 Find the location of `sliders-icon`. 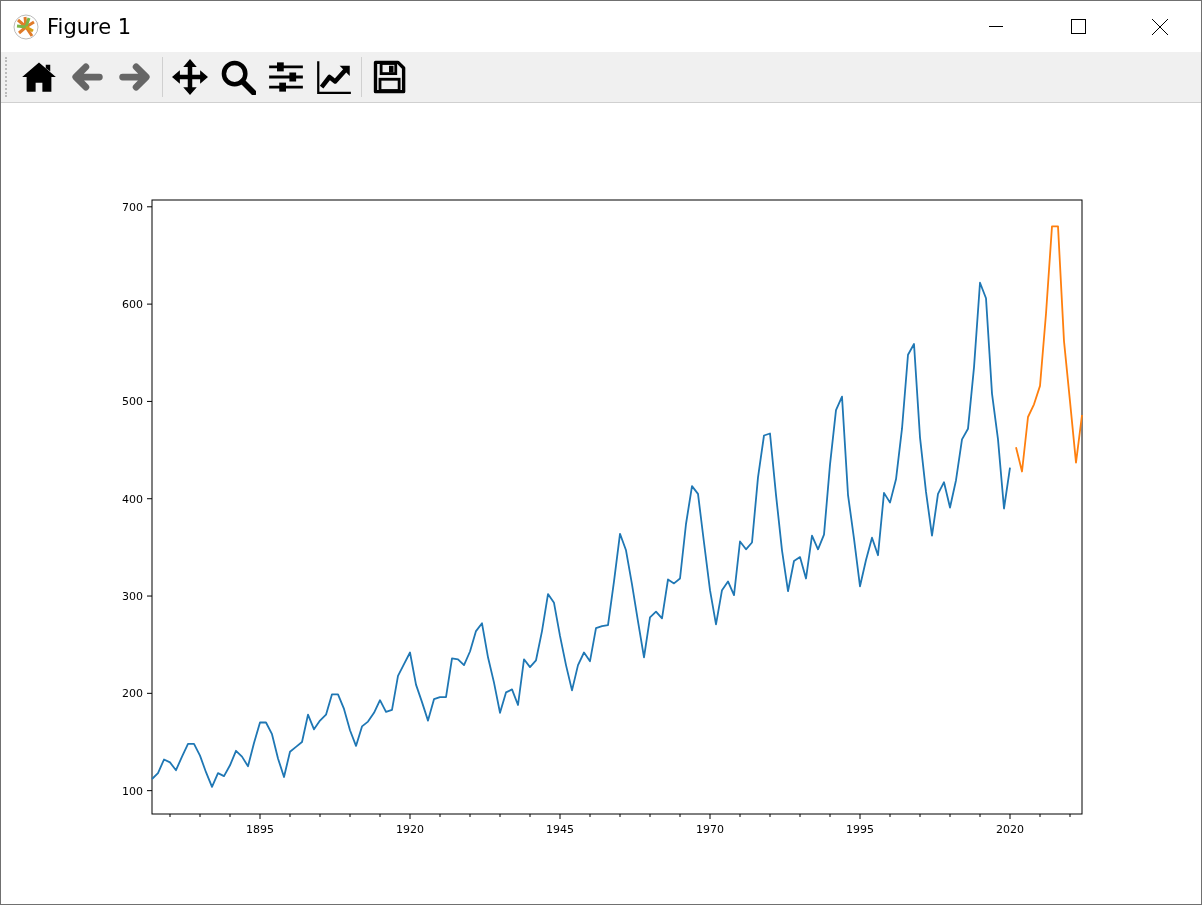

sliders-icon is located at coordinates (286, 77).